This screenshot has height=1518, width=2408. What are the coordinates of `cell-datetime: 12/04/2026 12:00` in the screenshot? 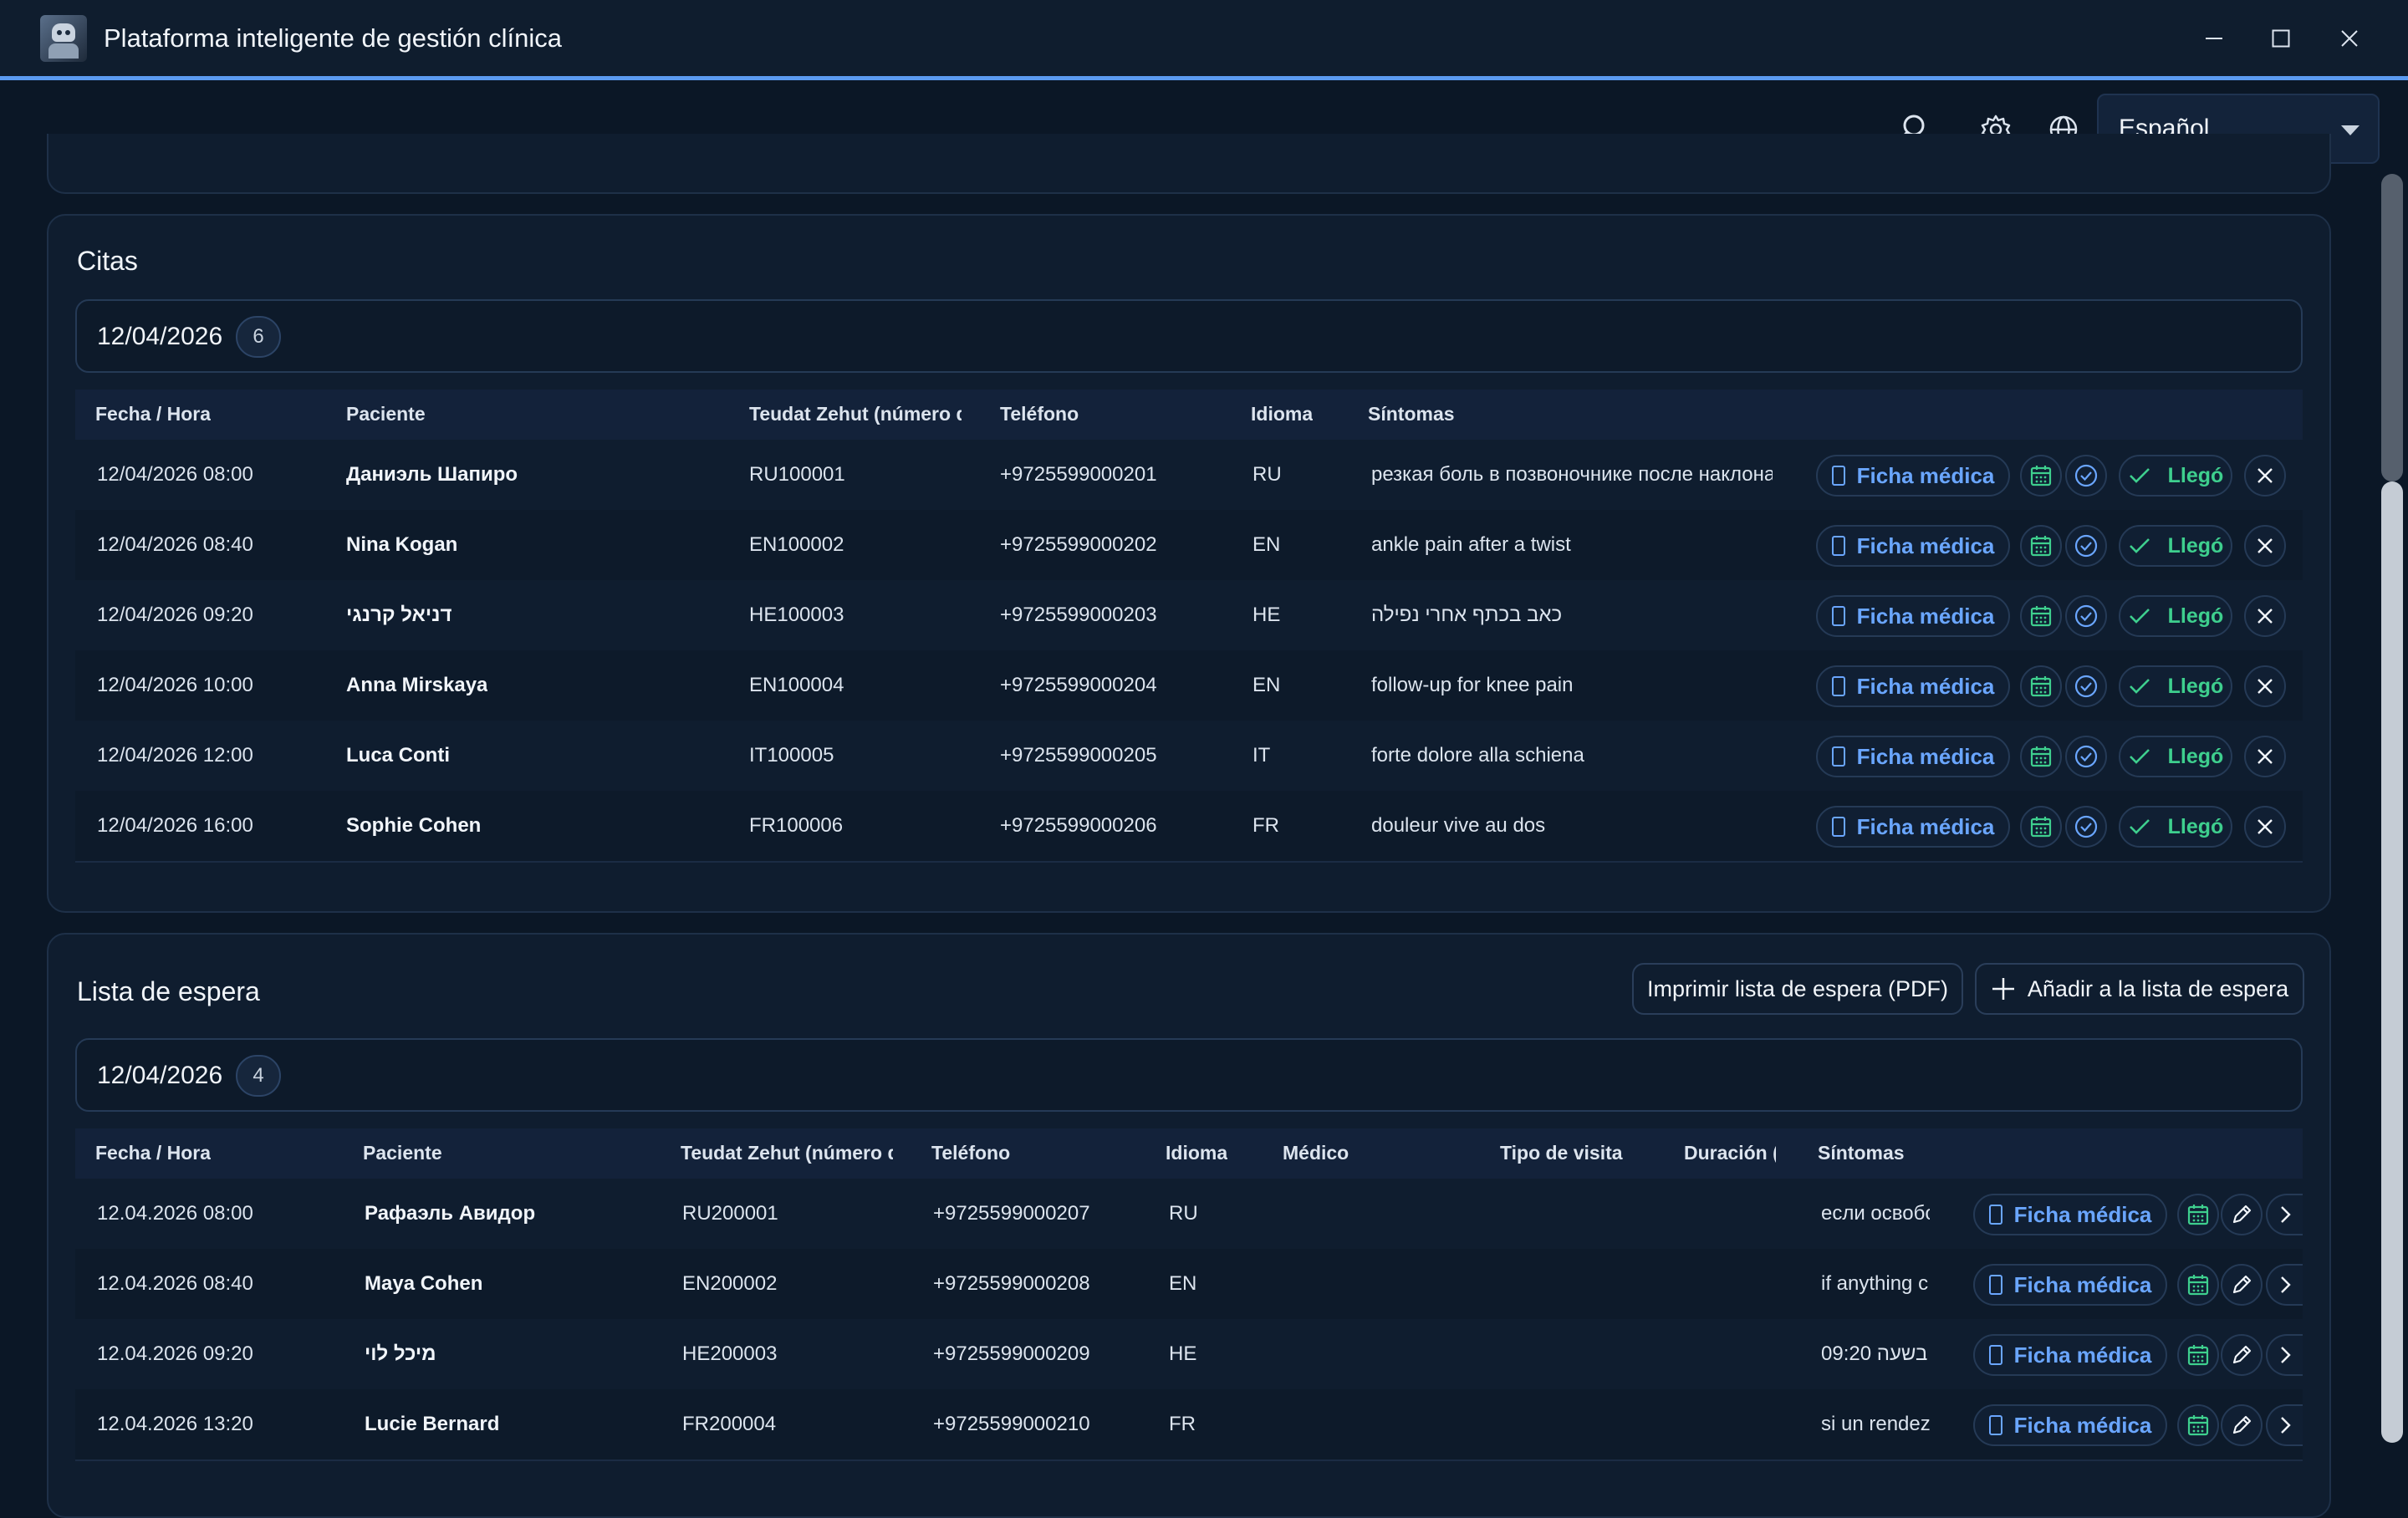 It's located at (175, 755).